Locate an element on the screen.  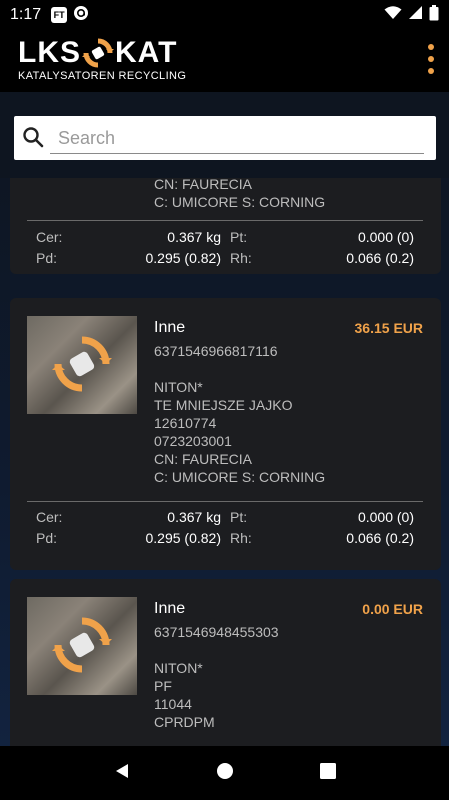
signal-icon is located at coordinates (415, 15).